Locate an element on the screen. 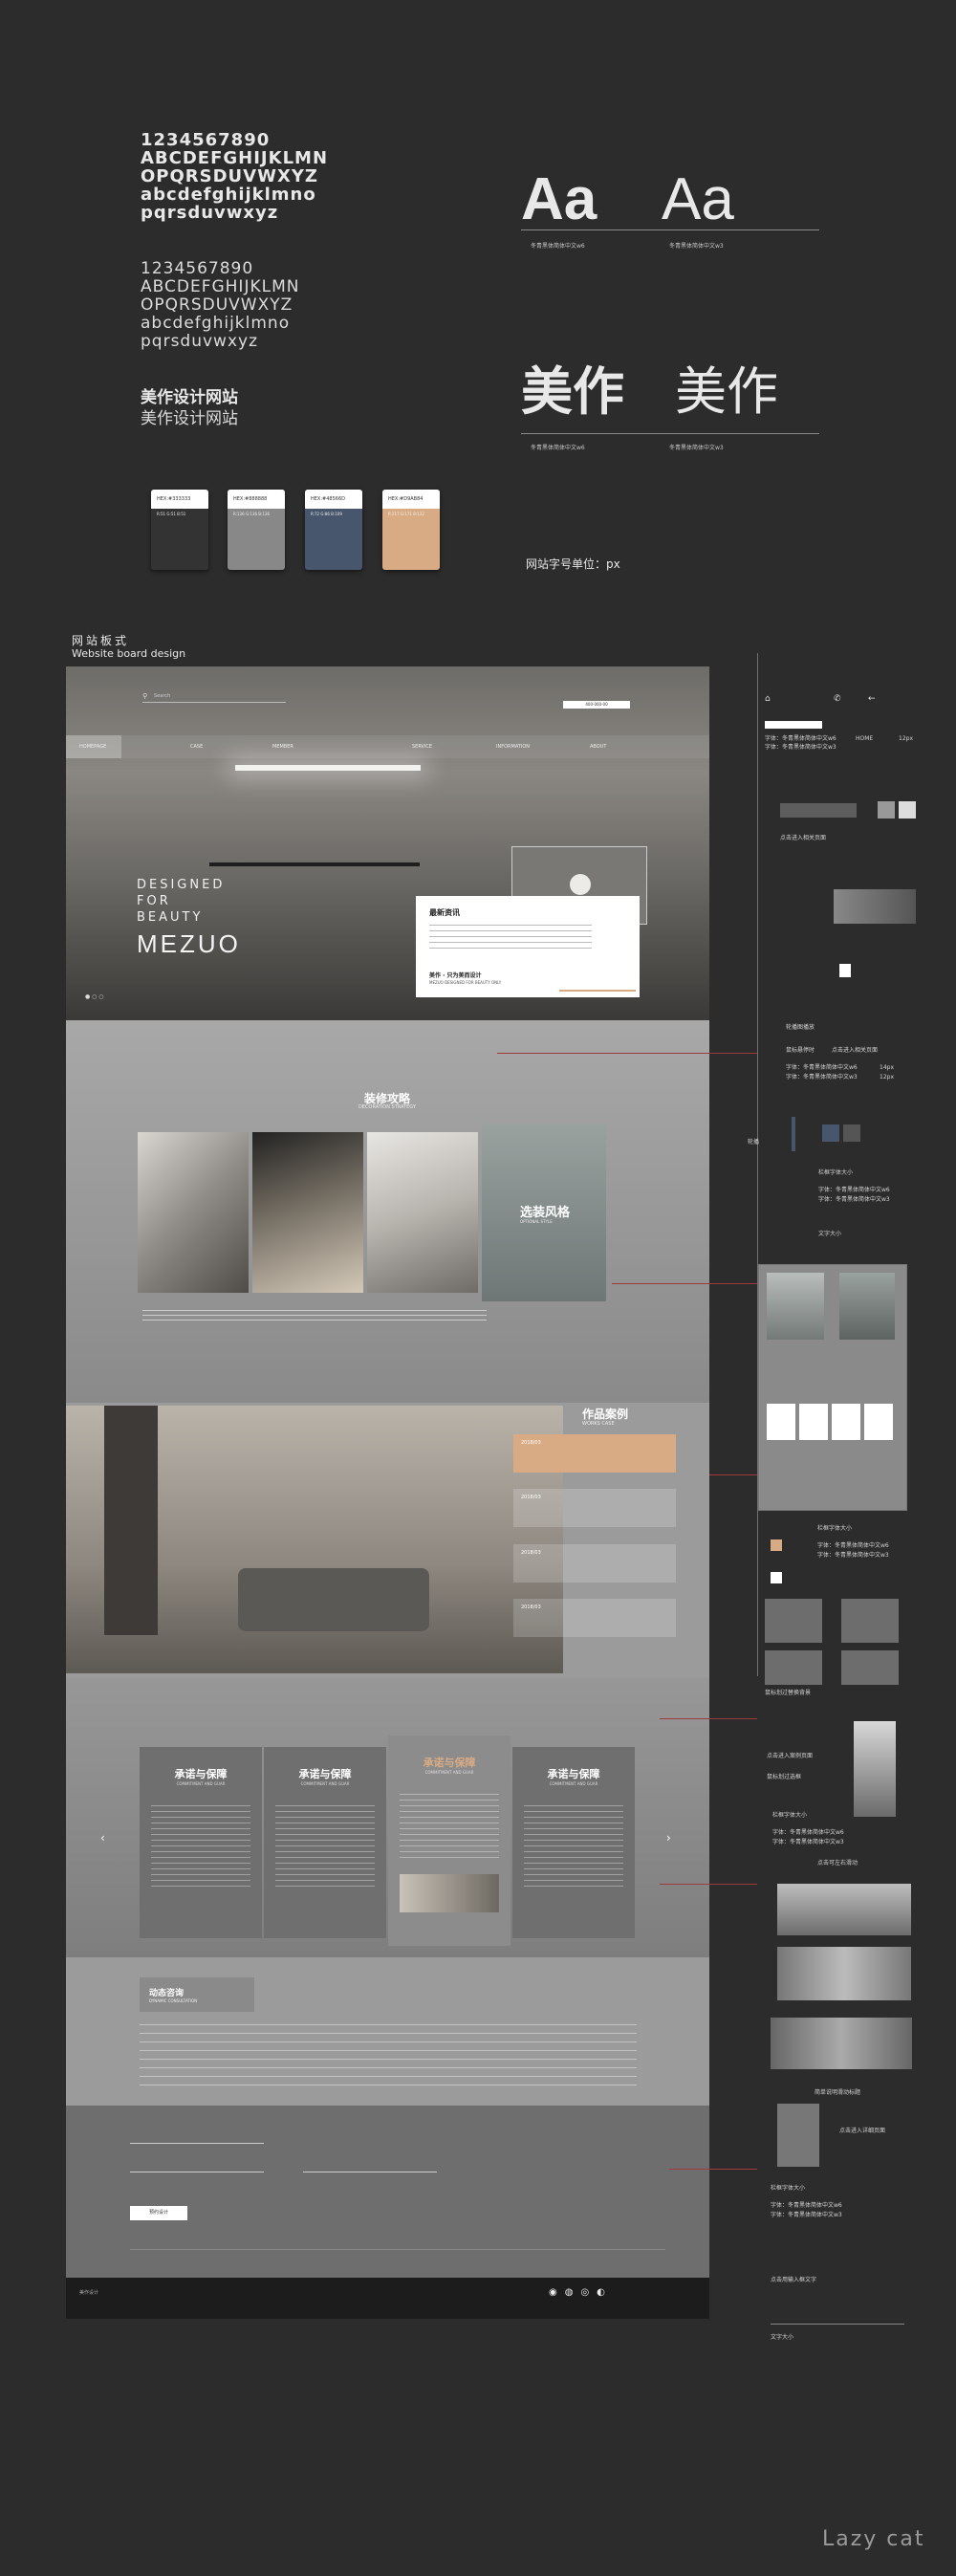  annotation-text: 点击进入案例页面 is located at coordinates (790, 1756).